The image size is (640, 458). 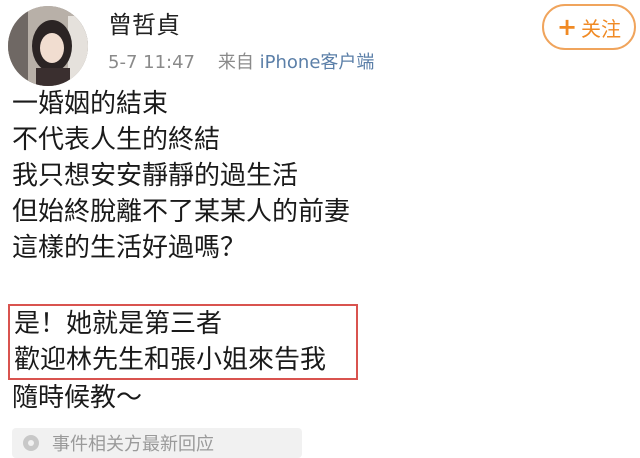 What do you see at coordinates (183, 342) in the screenshot?
I see `highlight-box: 是！她就是第三者 歡迎林先生和張小姐來告我` at bounding box center [183, 342].